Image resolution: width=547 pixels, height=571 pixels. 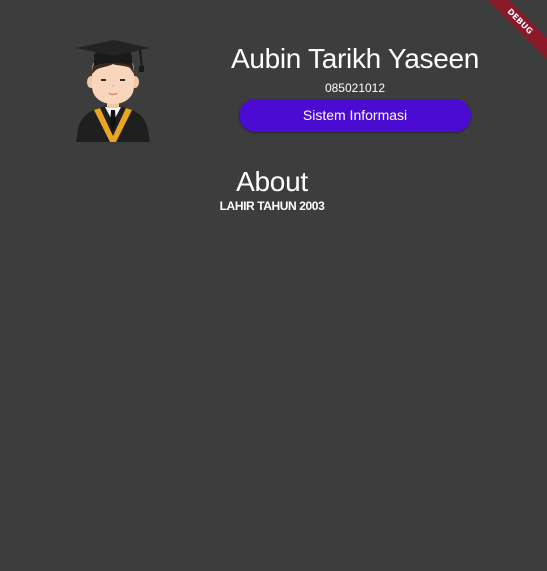 I want to click on debug-banner-label: DEBUG, so click(x=517, y=30).